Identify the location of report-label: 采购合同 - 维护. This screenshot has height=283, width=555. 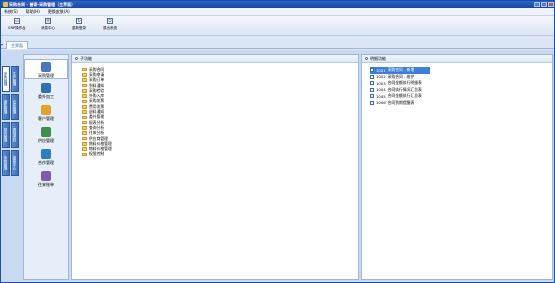
(401, 76).